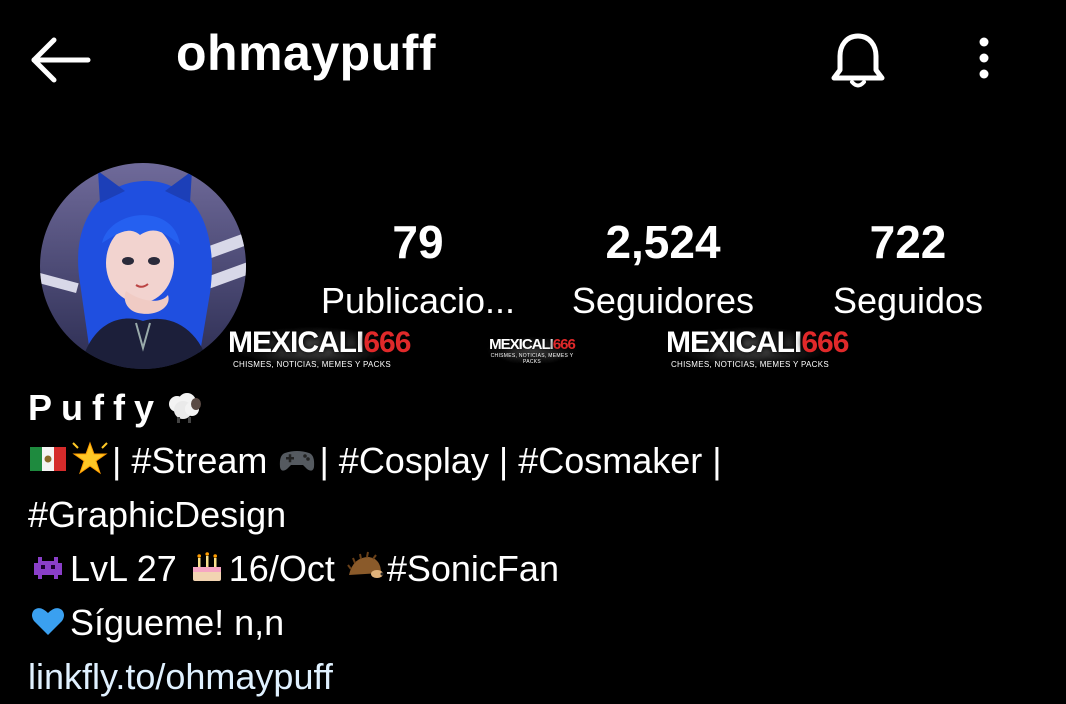 The width and height of the screenshot is (1066, 704). What do you see at coordinates (123, 568) in the screenshot?
I see `bio-level: LvL 27` at bounding box center [123, 568].